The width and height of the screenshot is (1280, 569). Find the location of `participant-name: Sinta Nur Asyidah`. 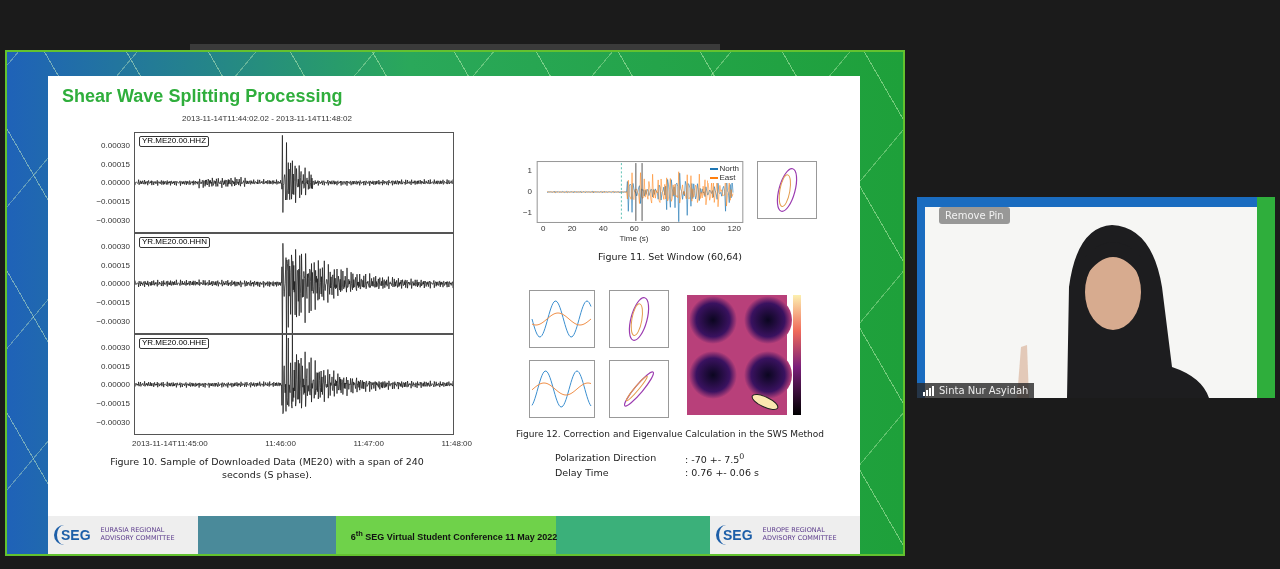

participant-name: Sinta Nur Asyidah is located at coordinates (984, 390).